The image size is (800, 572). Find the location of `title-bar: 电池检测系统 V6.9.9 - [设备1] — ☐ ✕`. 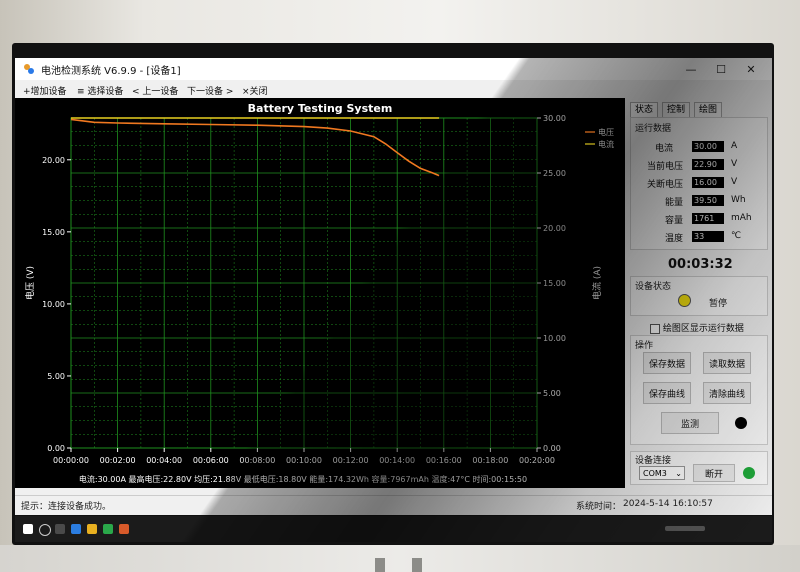

title-bar: 电池检测系统 V6.9.9 - [设备1] — ☐ ✕ is located at coordinates (393, 69).